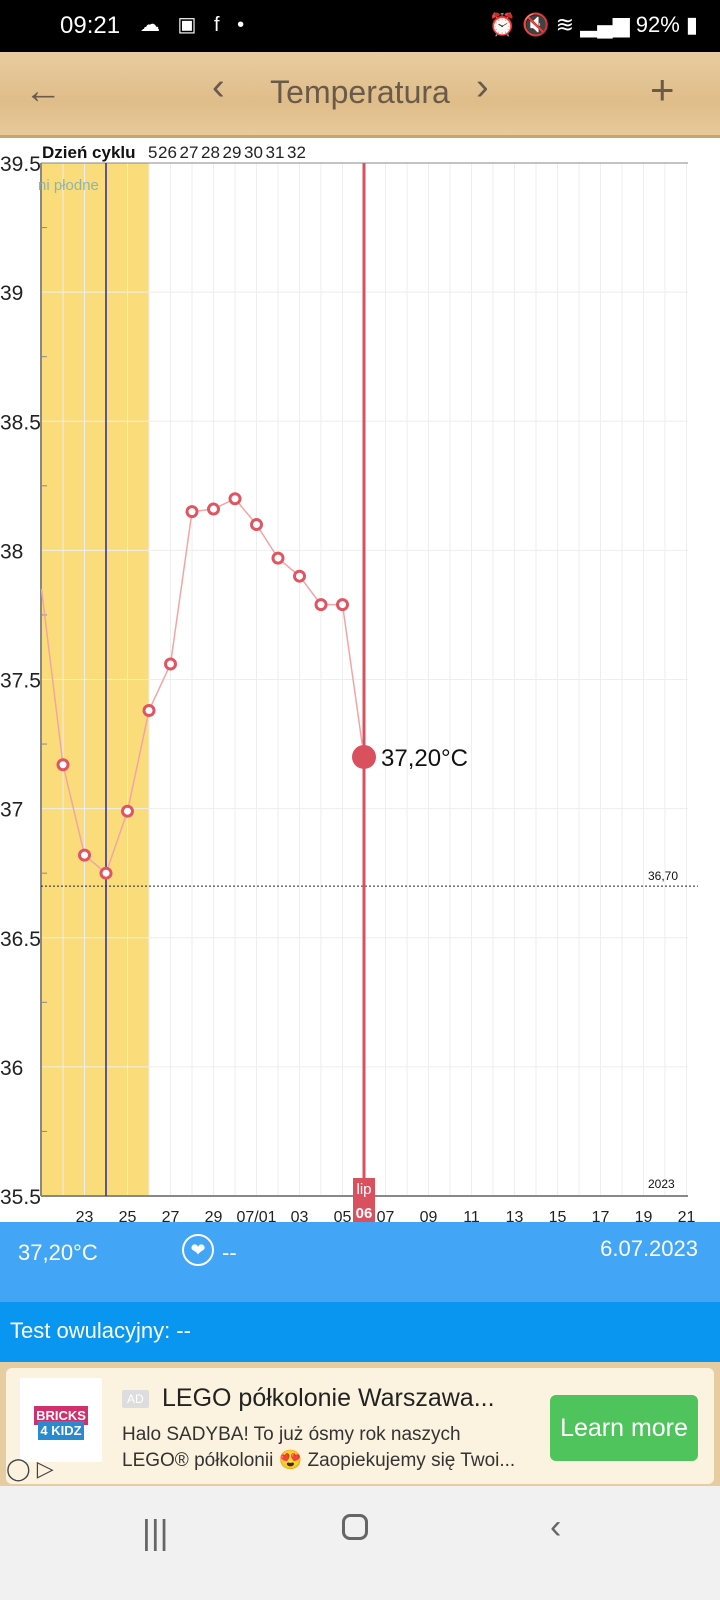 The image size is (720, 1600). Describe the element at coordinates (85, 1215) in the screenshot. I see `x-tick-label: 23` at that location.